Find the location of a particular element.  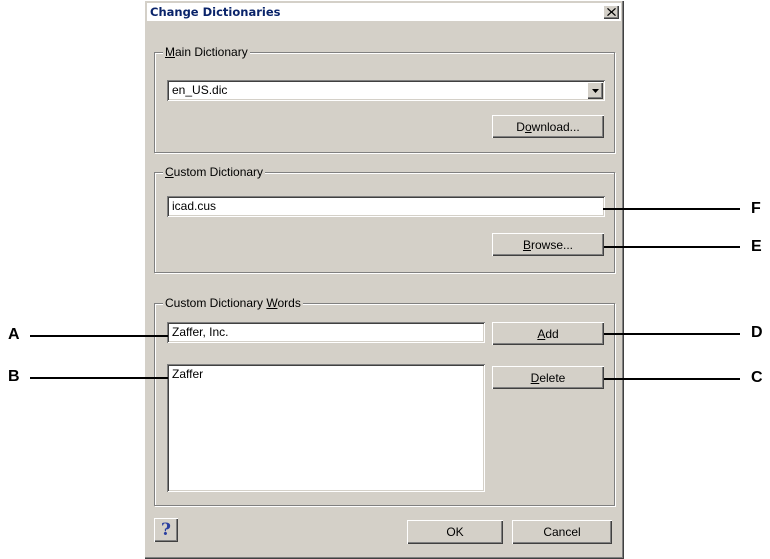

callout-line-b is located at coordinates (99, 378).